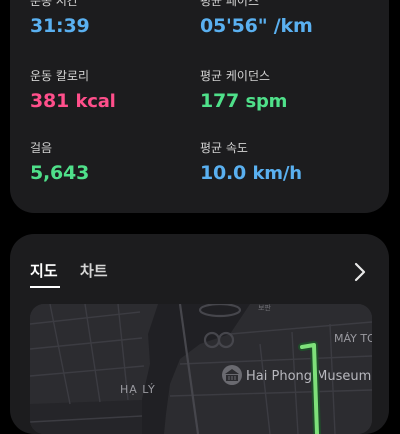 This screenshot has width=400, height=434. What do you see at coordinates (94, 270) in the screenshot?
I see `tab-chart: 차트` at bounding box center [94, 270].